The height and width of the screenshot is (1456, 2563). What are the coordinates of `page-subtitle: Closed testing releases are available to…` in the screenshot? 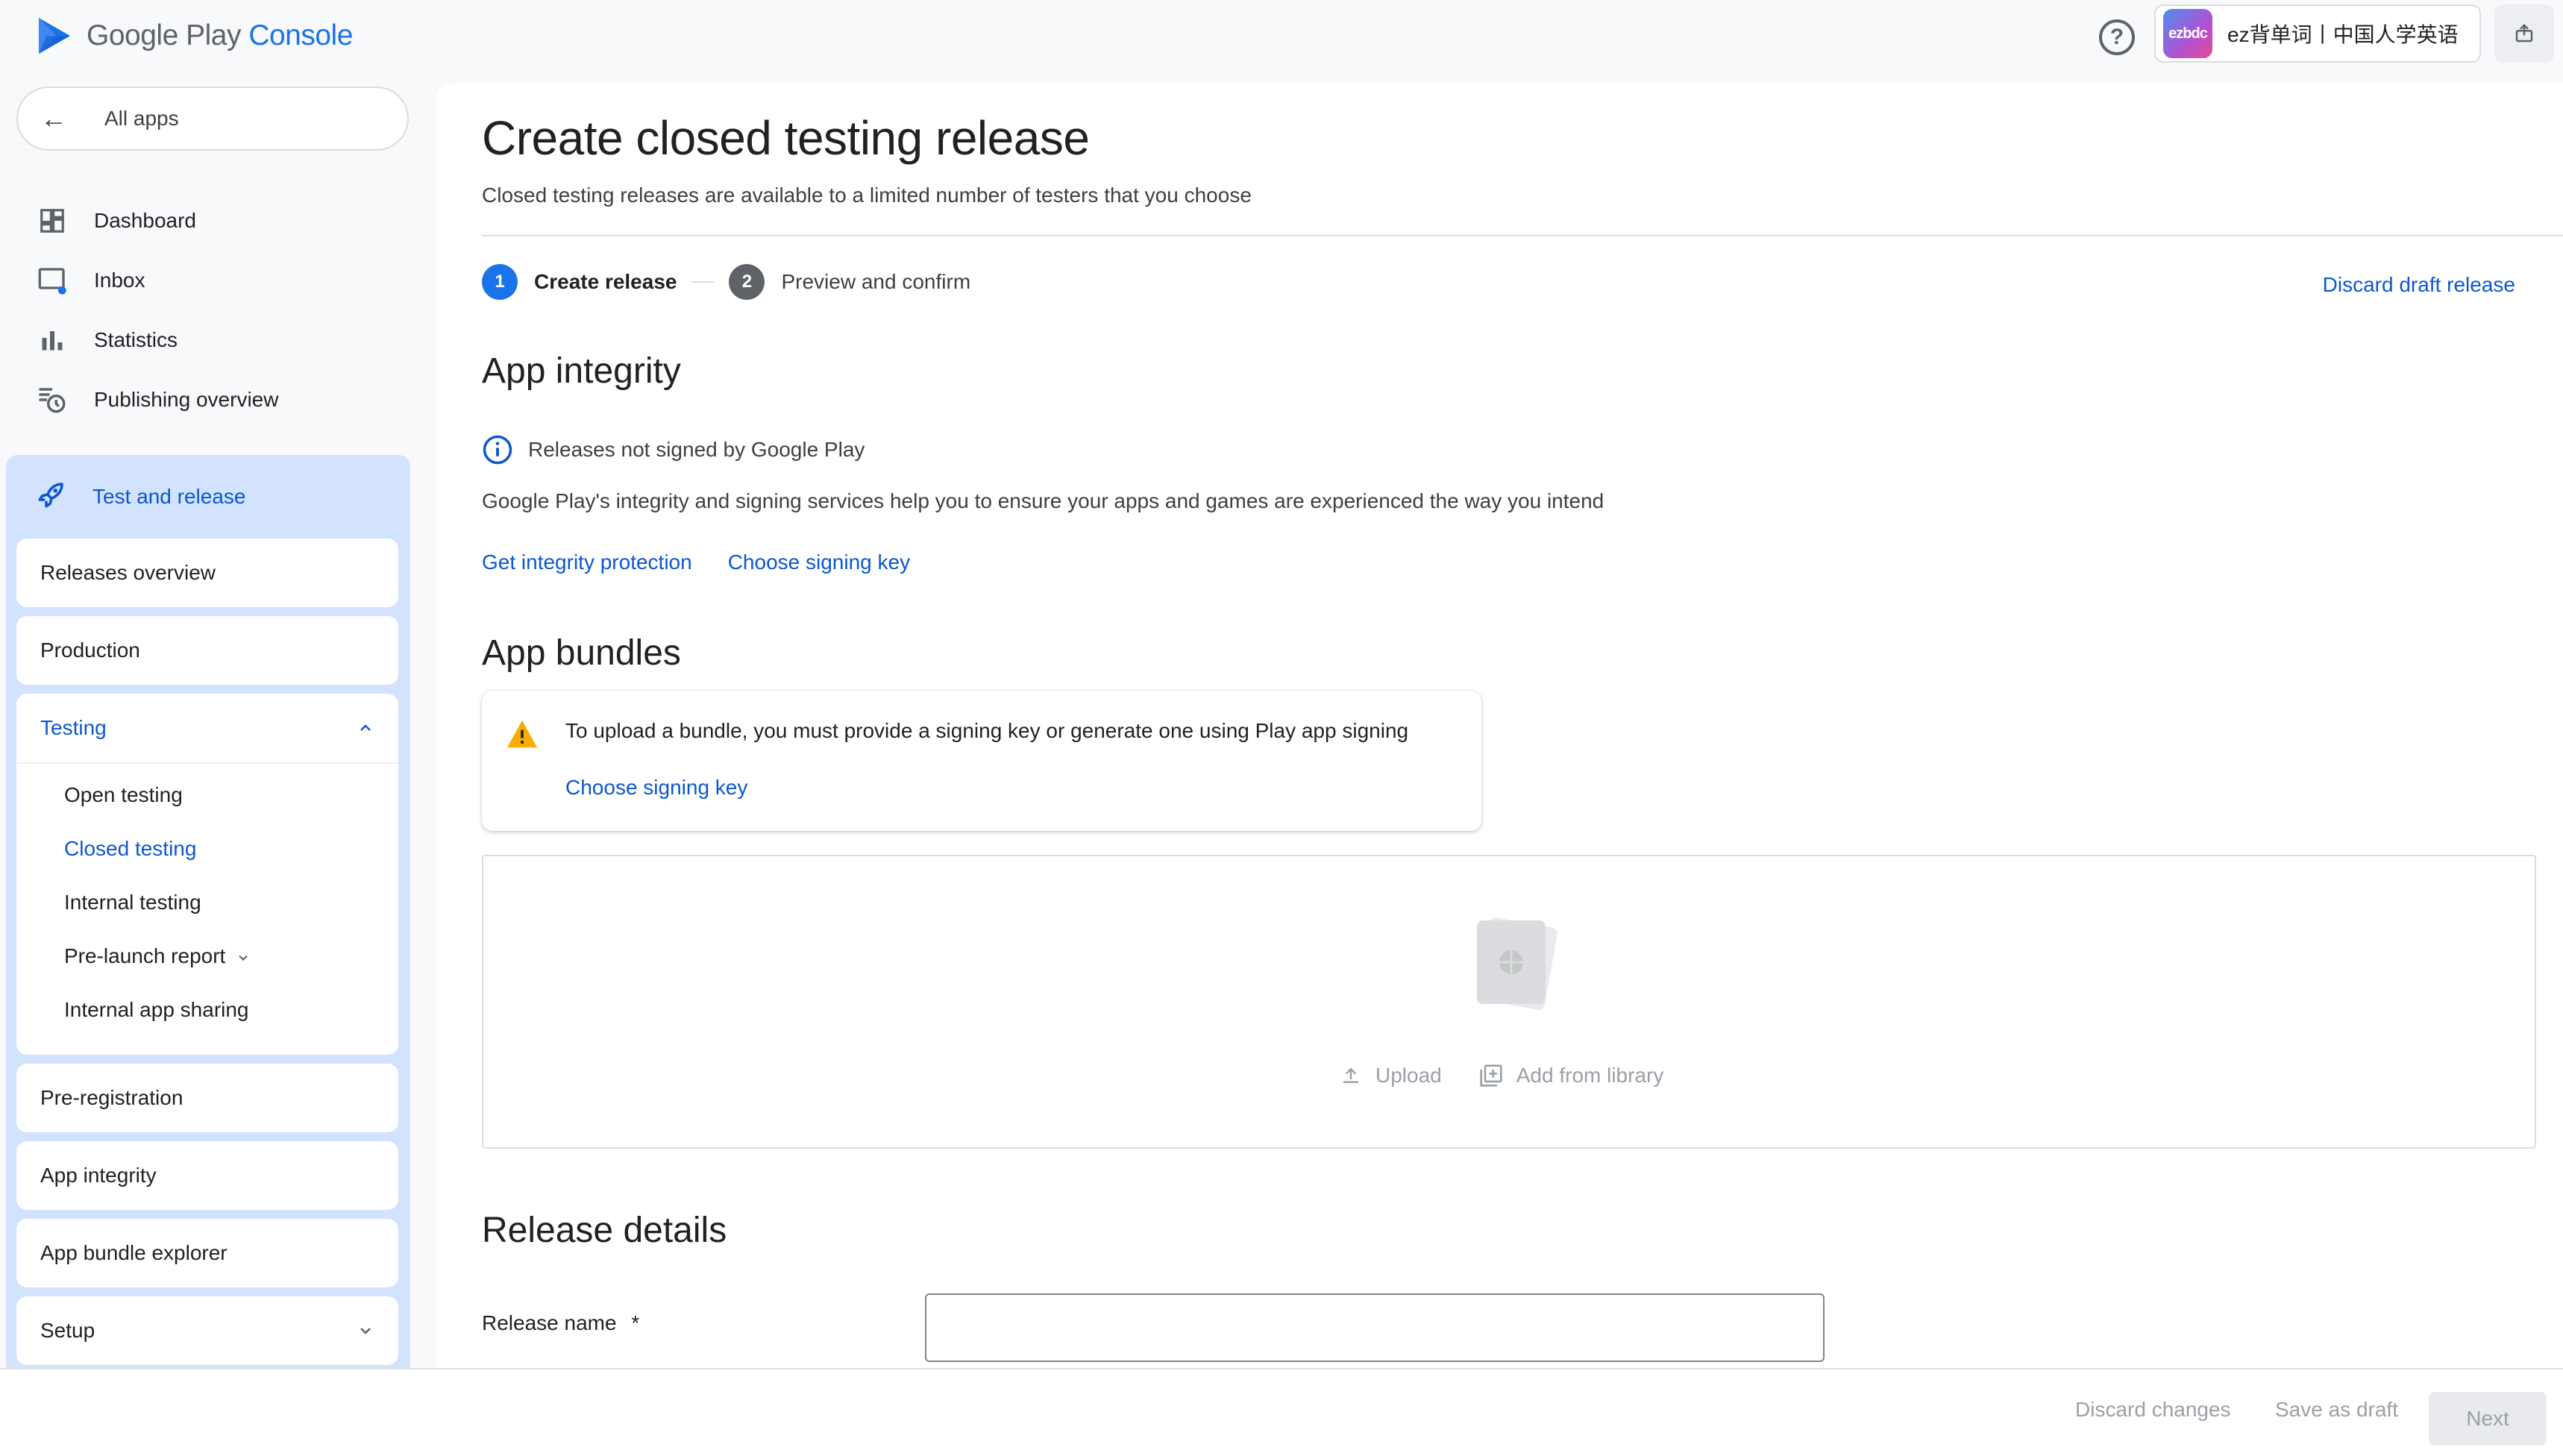 It's located at (867, 195).